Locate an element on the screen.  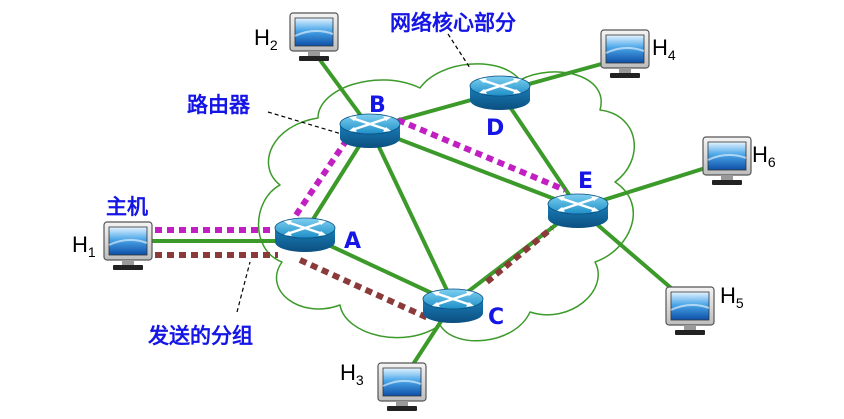
leader-packet is located at coordinates (243, 287).